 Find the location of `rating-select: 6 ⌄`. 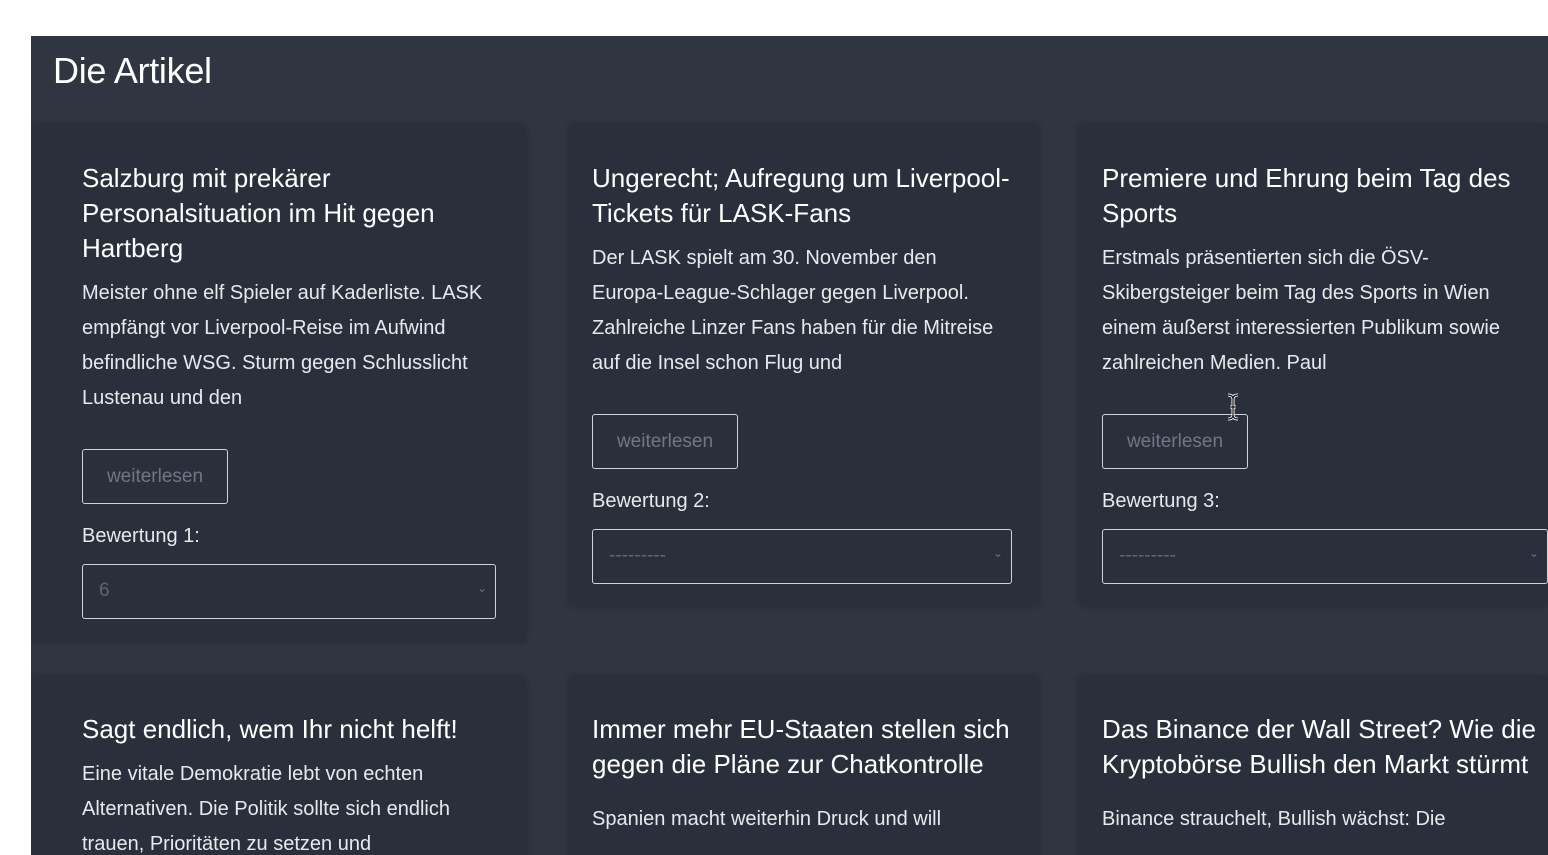

rating-select: 6 ⌄ is located at coordinates (289, 591).